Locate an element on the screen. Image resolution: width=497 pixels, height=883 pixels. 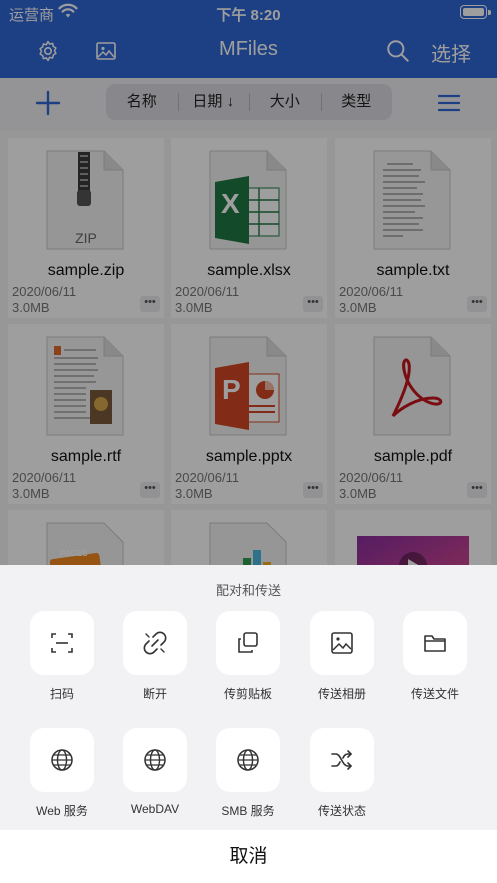
action-label: 断开 is located at coordinates (154, 694).